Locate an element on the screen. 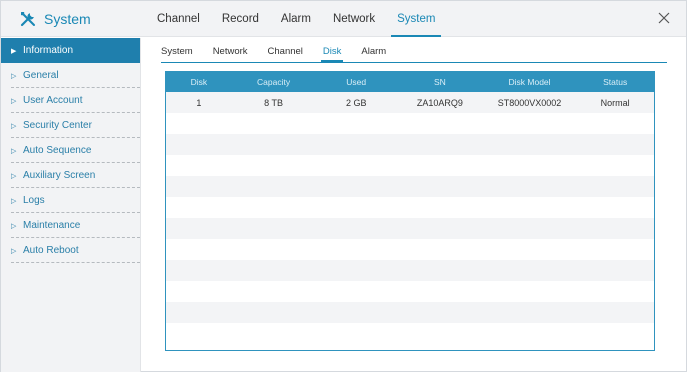 The image size is (687, 372). subtab-network: Network is located at coordinates (230, 52).